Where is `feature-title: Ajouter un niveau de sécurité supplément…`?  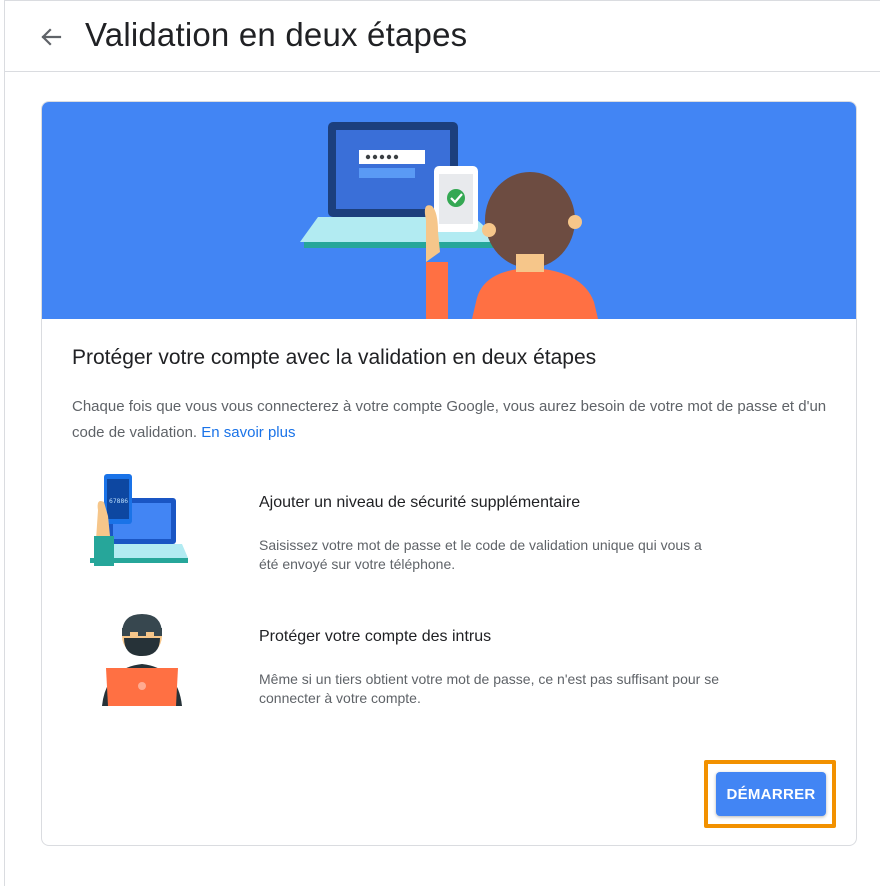
feature-title: Ajouter un niveau de sécurité supplément… is located at coordinates (420, 502).